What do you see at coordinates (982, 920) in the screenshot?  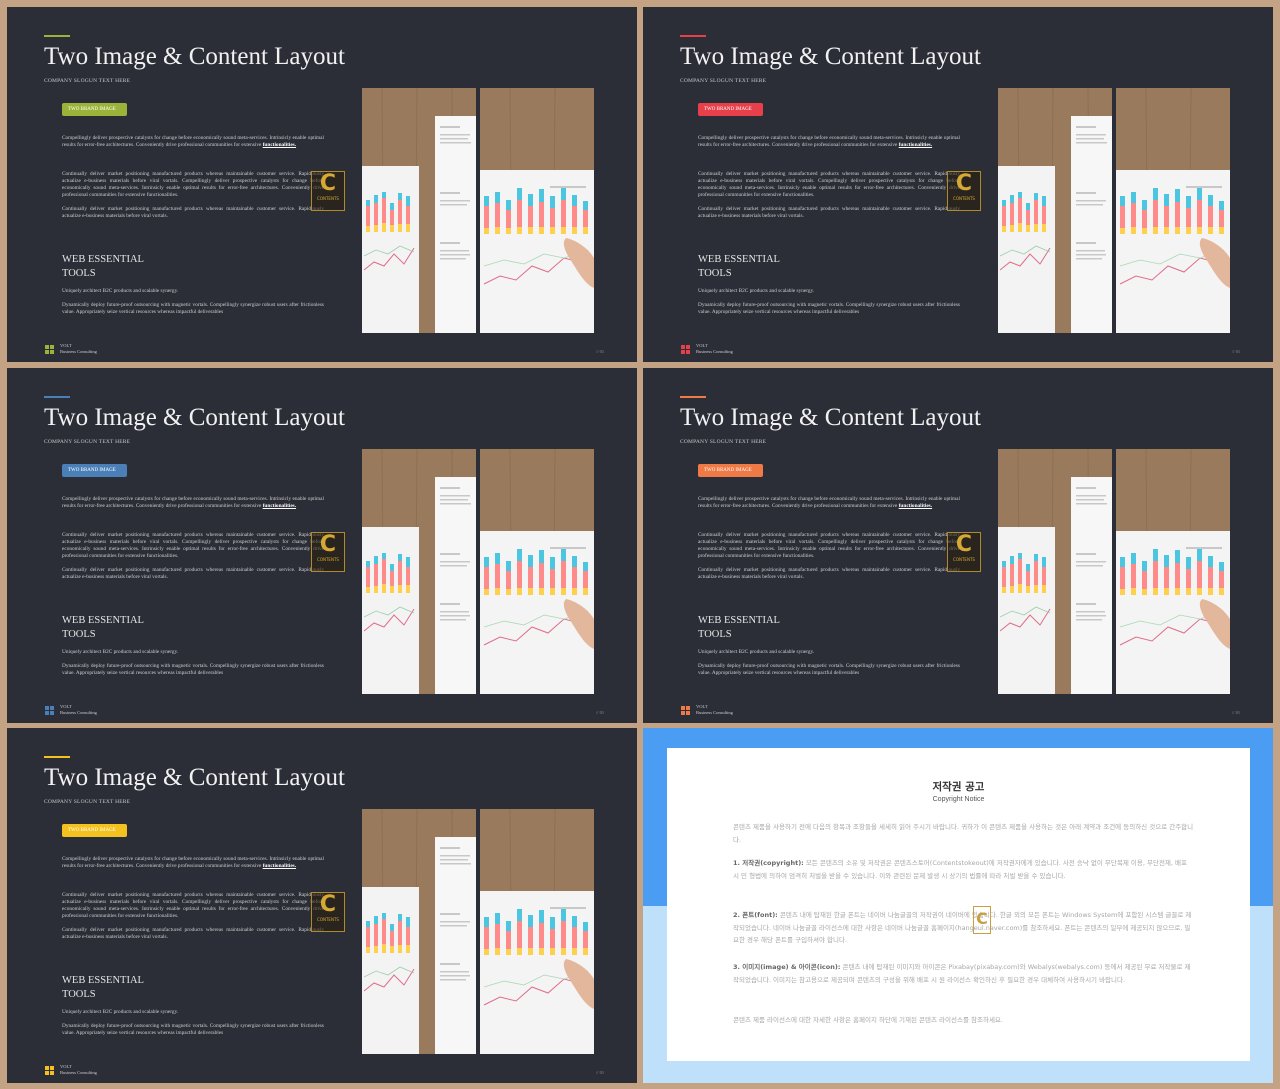 I see `watermark-logo: C` at bounding box center [982, 920].